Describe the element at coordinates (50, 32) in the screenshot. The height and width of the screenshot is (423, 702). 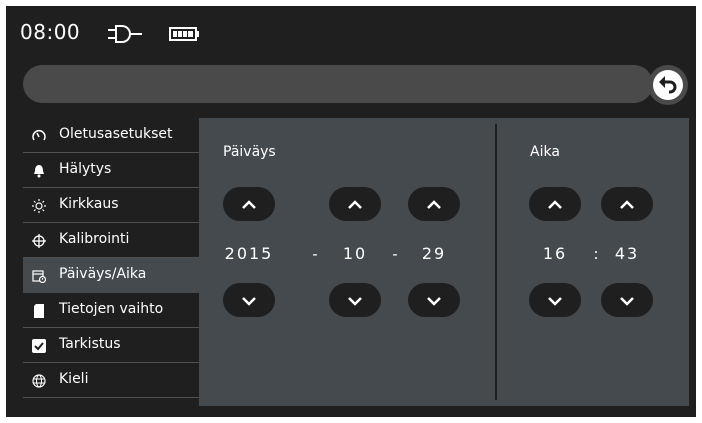
I see `clock-time: 08:00` at that location.